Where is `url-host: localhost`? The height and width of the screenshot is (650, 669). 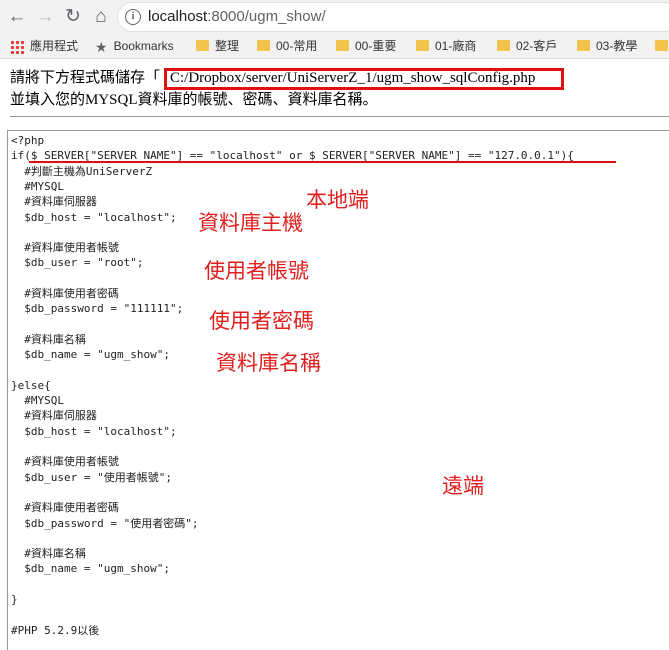
url-host: localhost is located at coordinates (178, 16).